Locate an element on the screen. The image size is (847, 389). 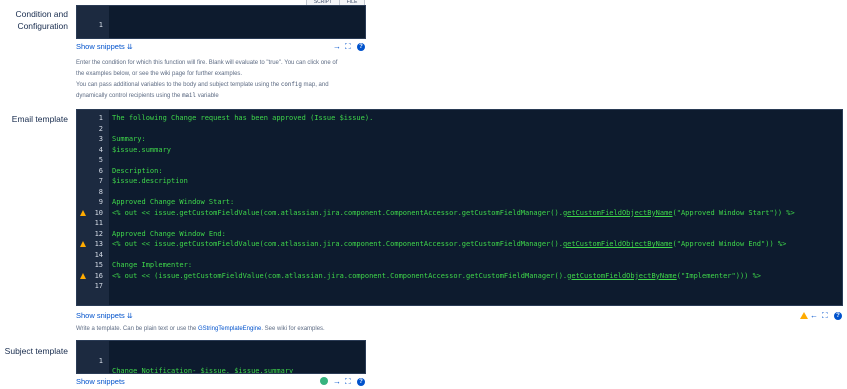
config-code: config is located at coordinates (291, 85).